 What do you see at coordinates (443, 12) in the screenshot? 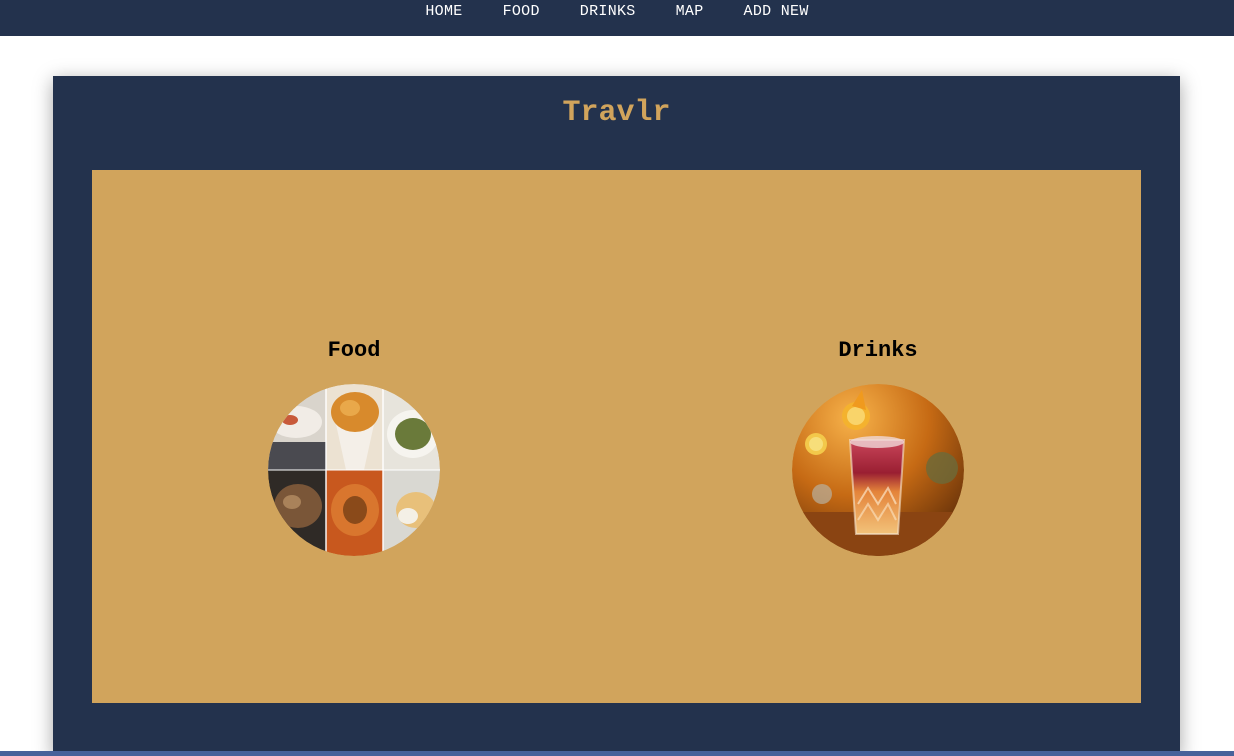
I see `nav-home-link: HOME` at bounding box center [443, 12].